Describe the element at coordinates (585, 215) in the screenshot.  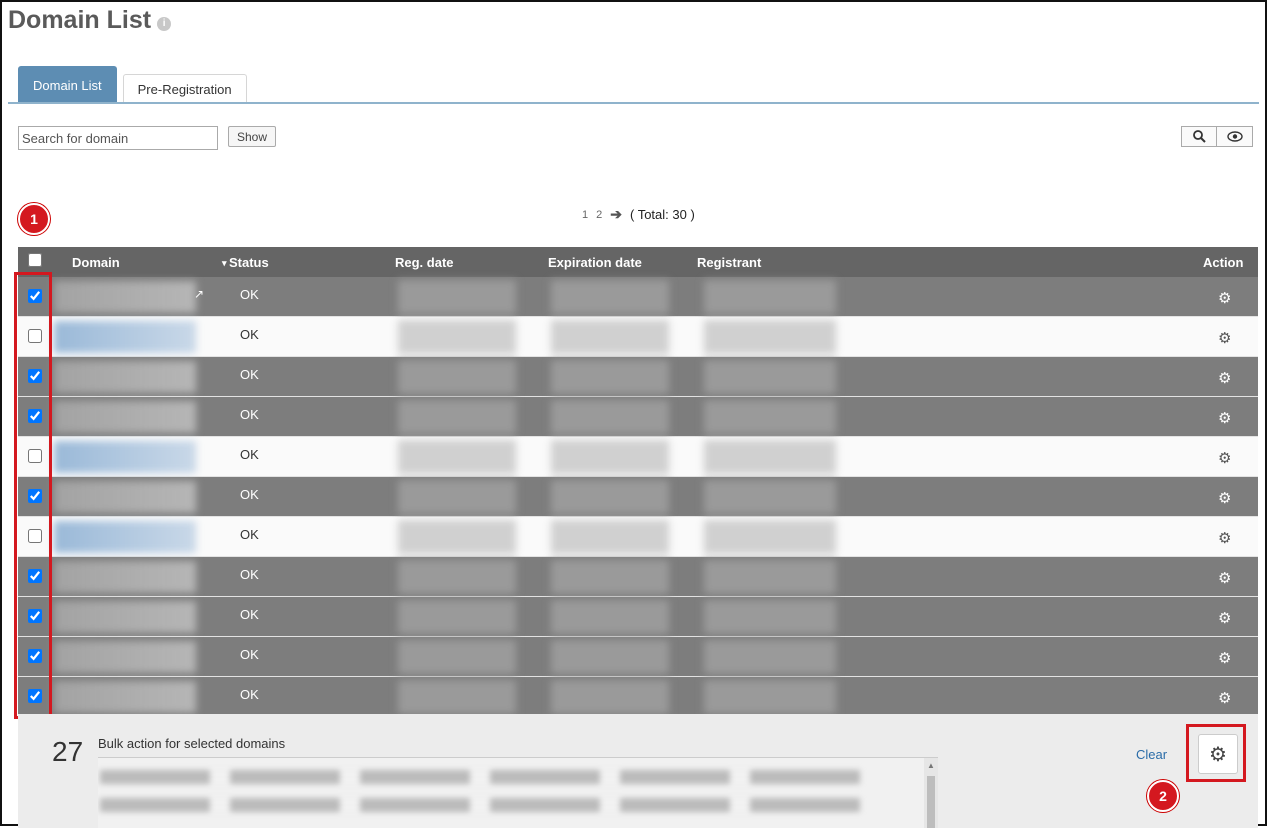
I see `page-link-1: 1` at that location.